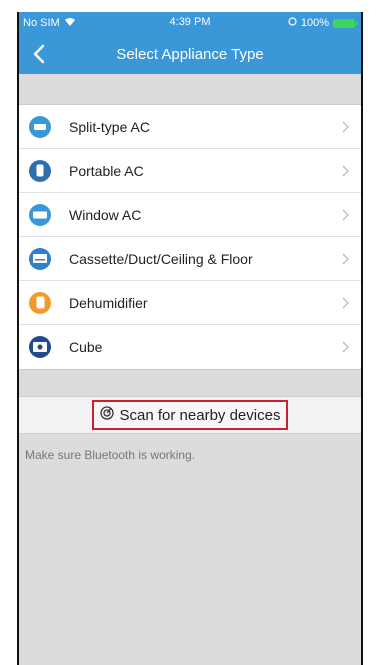 The width and height of the screenshot is (380, 665). What do you see at coordinates (106, 170) in the screenshot?
I see `appliance-label: Portable AC` at bounding box center [106, 170].